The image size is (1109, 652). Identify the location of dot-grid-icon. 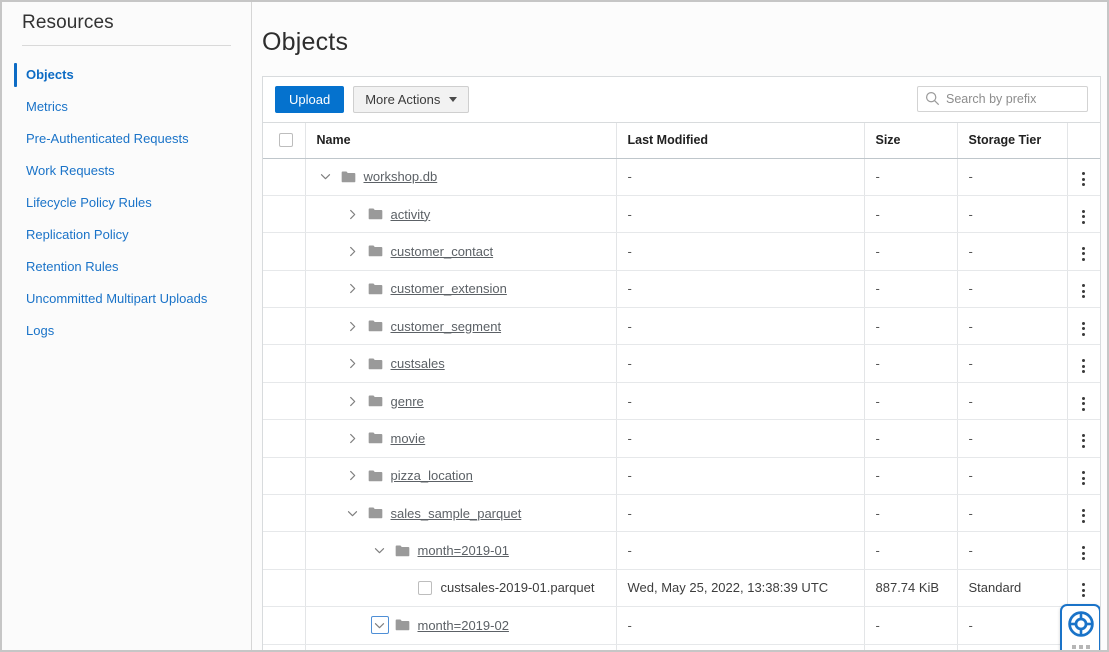
(1080, 647).